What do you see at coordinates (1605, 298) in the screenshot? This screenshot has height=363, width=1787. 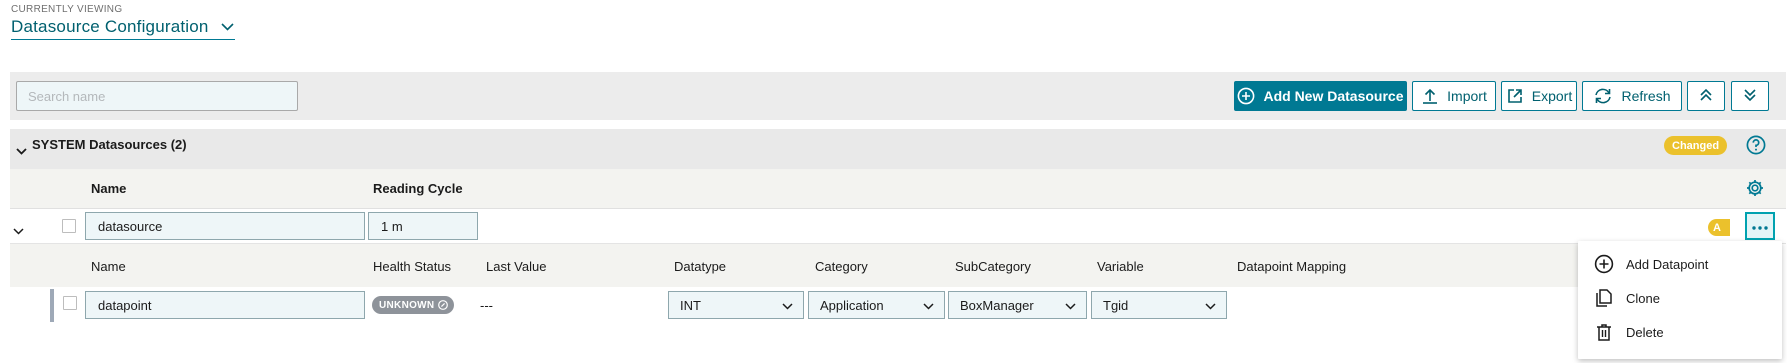 I see `clone-icon` at bounding box center [1605, 298].